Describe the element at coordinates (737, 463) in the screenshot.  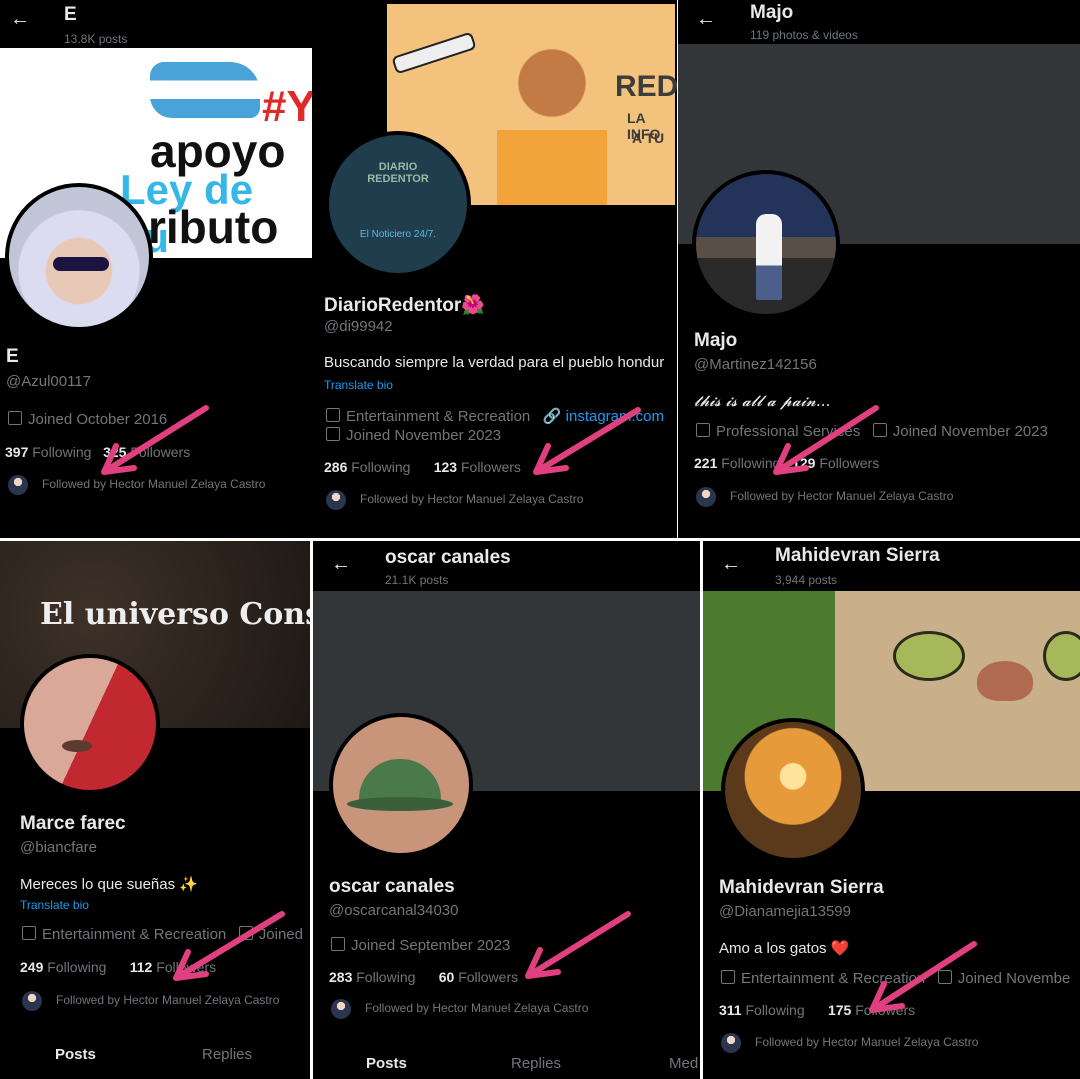
I see `following-count: 221 Following` at that location.